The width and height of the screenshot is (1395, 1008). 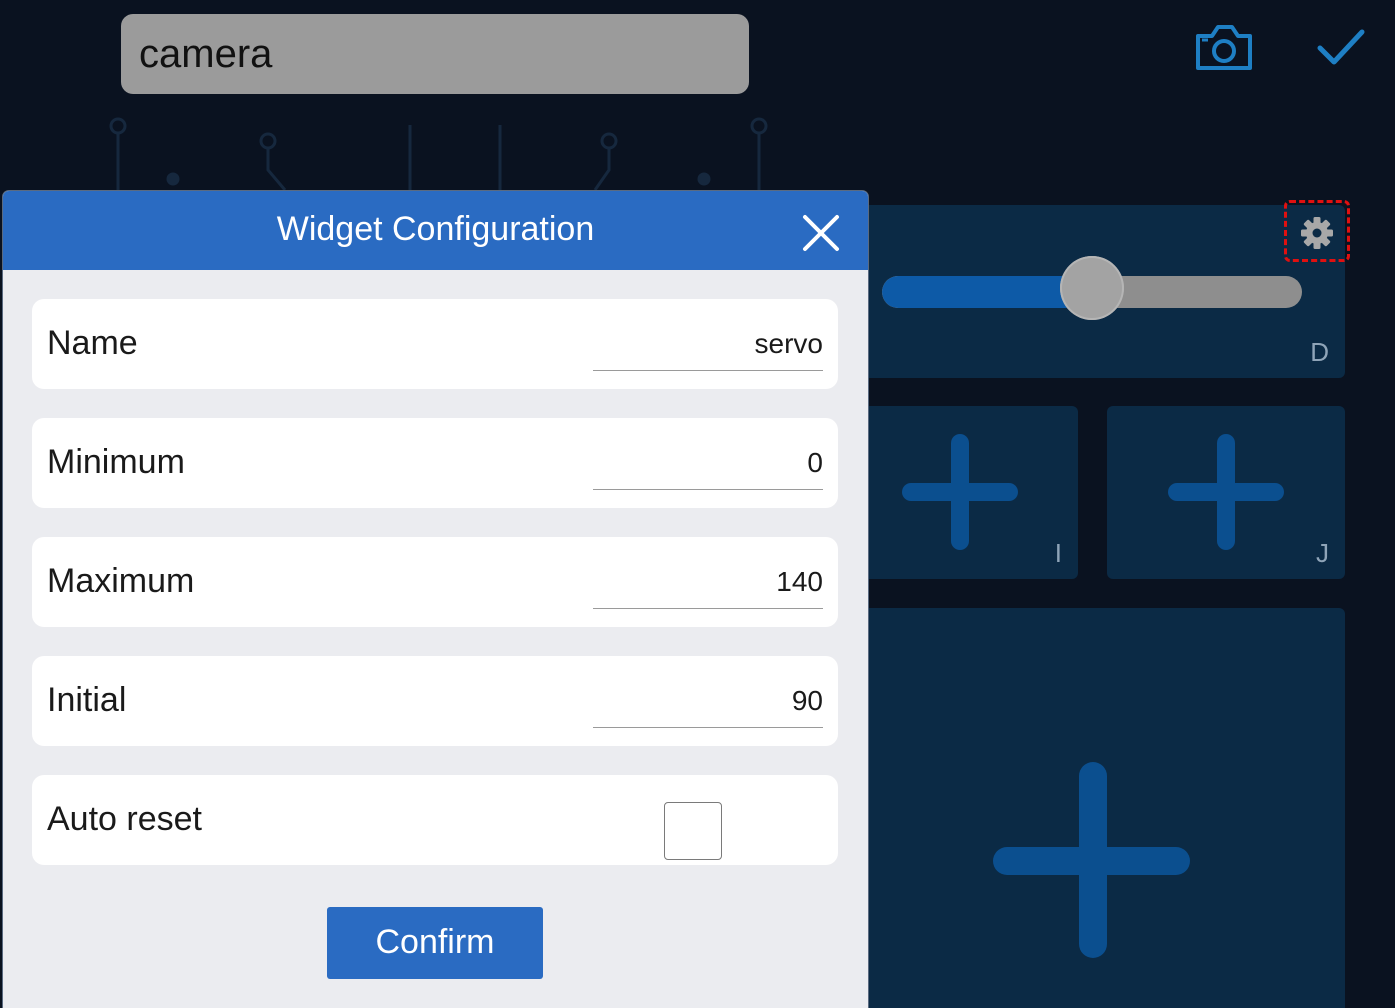 I want to click on dialog-header: Widget Configuration, so click(x=435, y=230).